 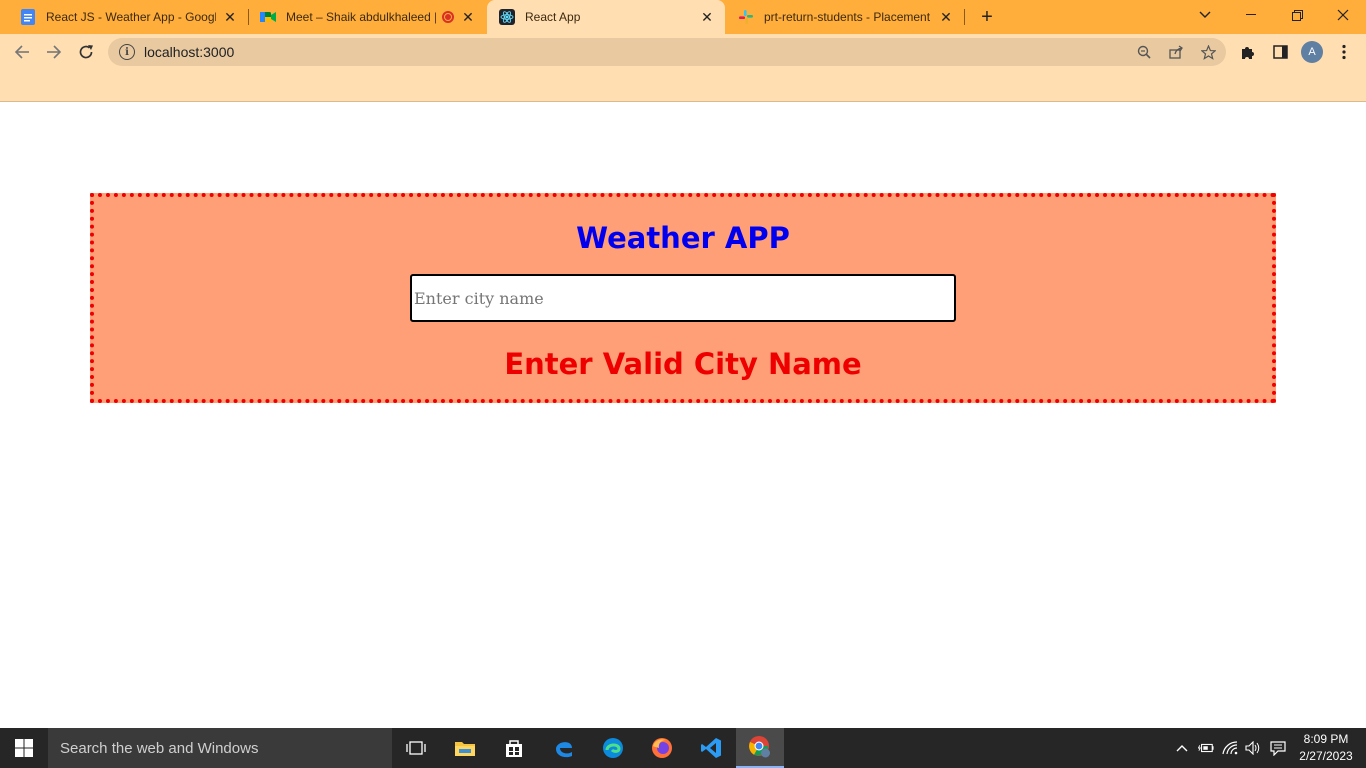 What do you see at coordinates (847, 17) in the screenshot?
I see `tab-title: prt-return-students - Placement` at bounding box center [847, 17].